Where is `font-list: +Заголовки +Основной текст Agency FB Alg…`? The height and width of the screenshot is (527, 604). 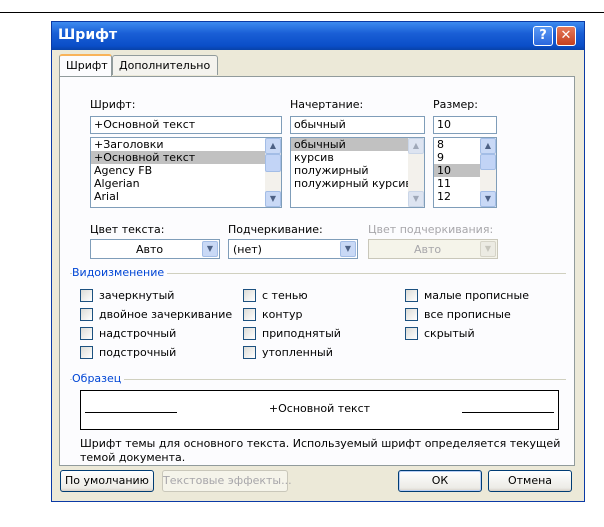
font-list: +Заголовки +Основной текст Agency FB Alg… is located at coordinates (186, 172).